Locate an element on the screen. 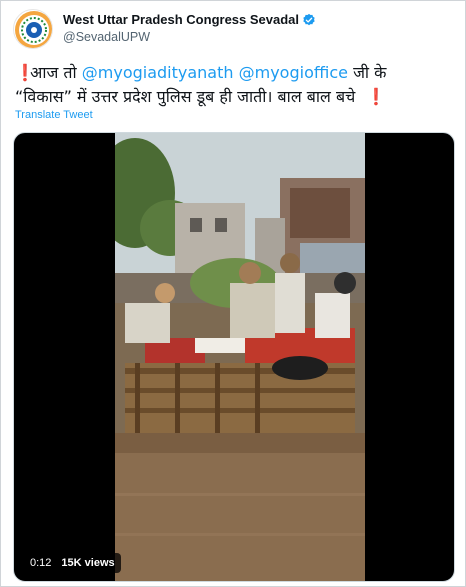 The height and width of the screenshot is (587, 466). tweet-text-part2: जी के is located at coordinates (370, 72).